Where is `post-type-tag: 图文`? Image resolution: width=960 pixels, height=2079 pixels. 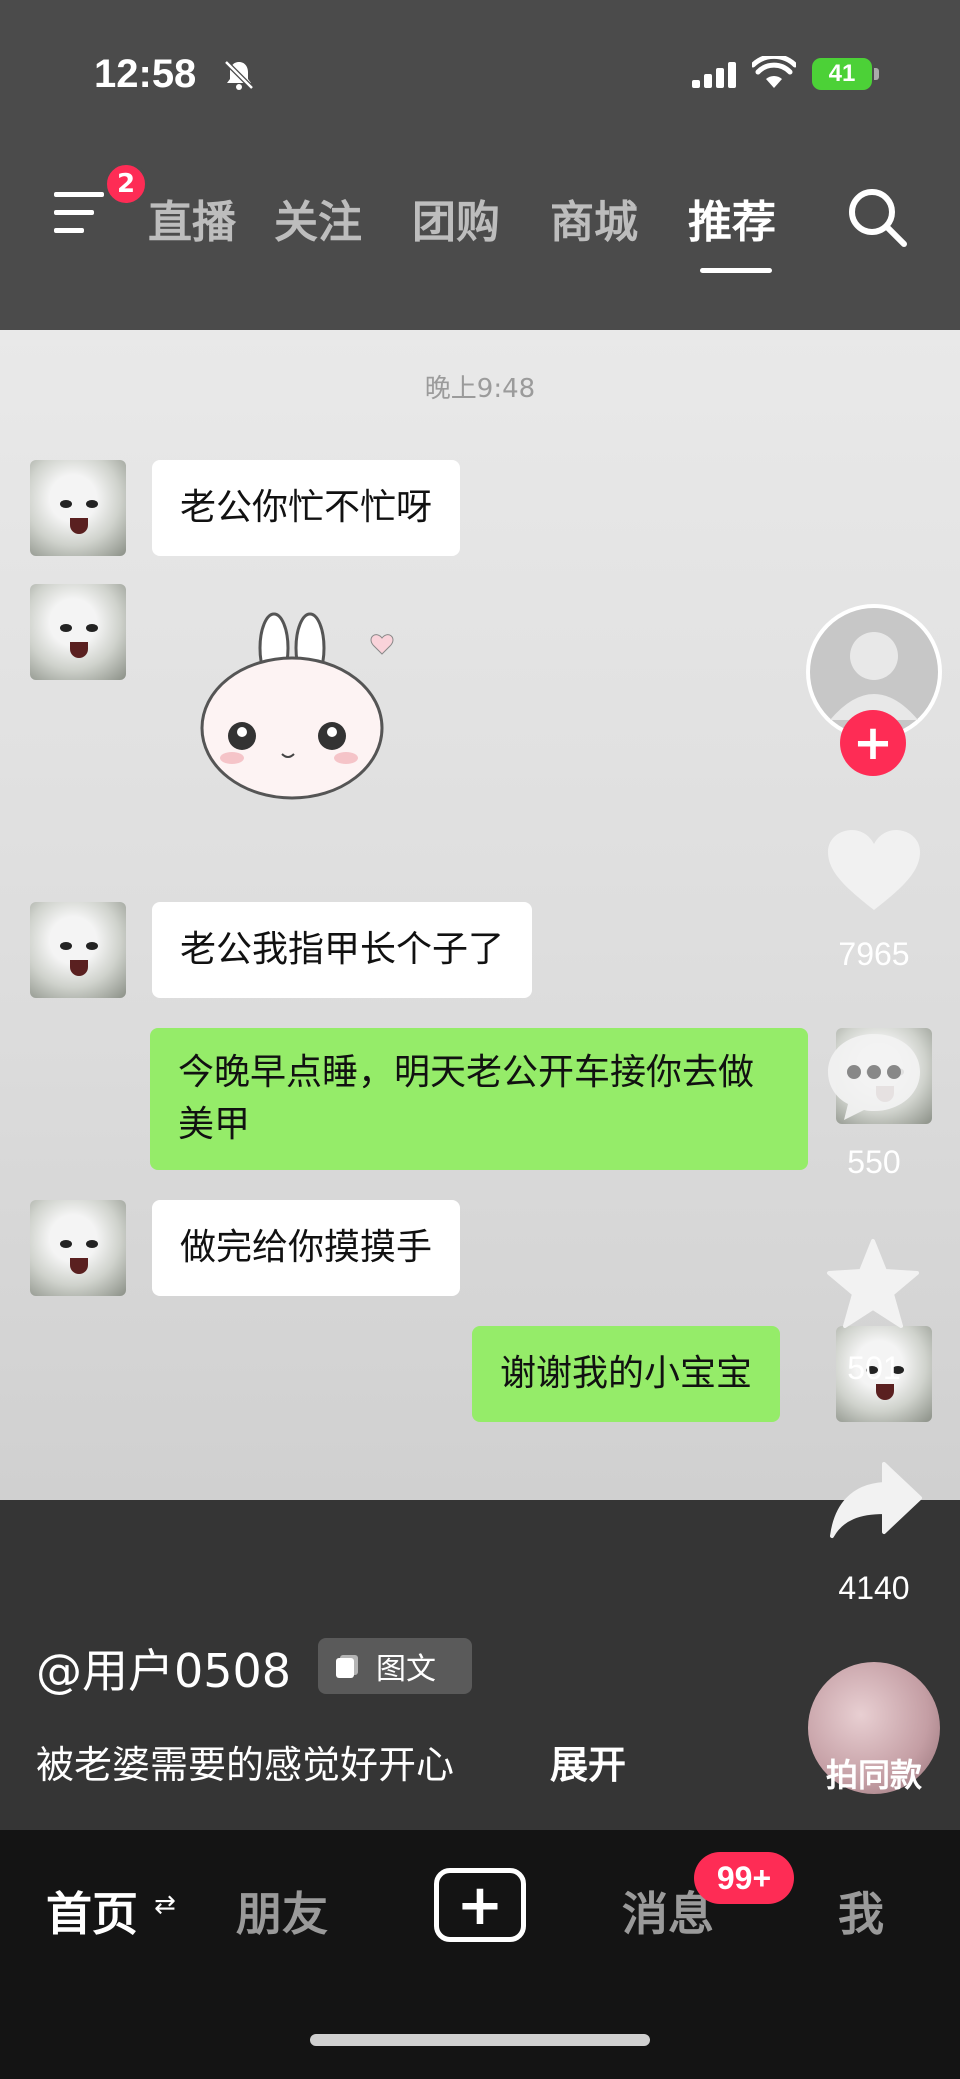
post-type-tag: 图文 is located at coordinates (395, 1666).